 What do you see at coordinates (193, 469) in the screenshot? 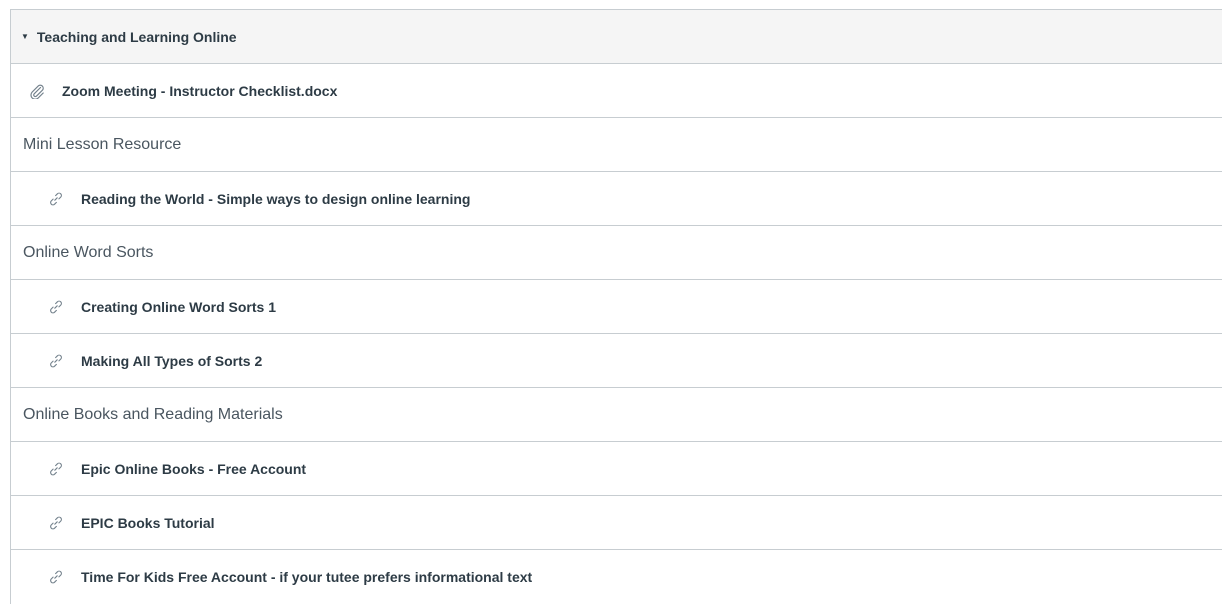
I see `module-item-title: Epic Online Books - Free Account` at bounding box center [193, 469].